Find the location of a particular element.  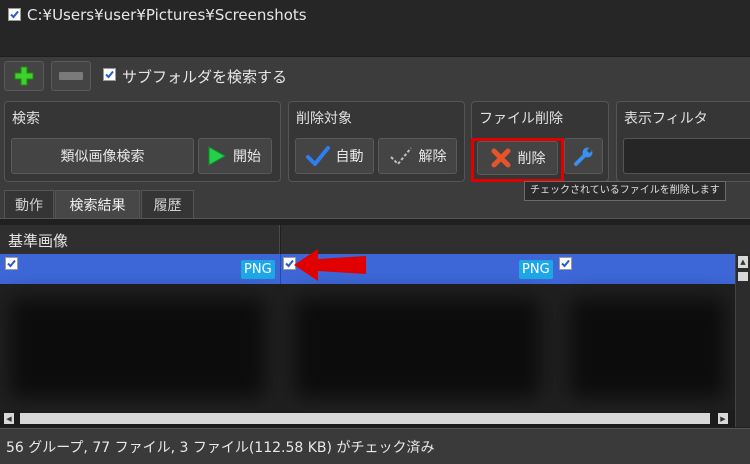

subfolder-checkbox is located at coordinates (109, 76).